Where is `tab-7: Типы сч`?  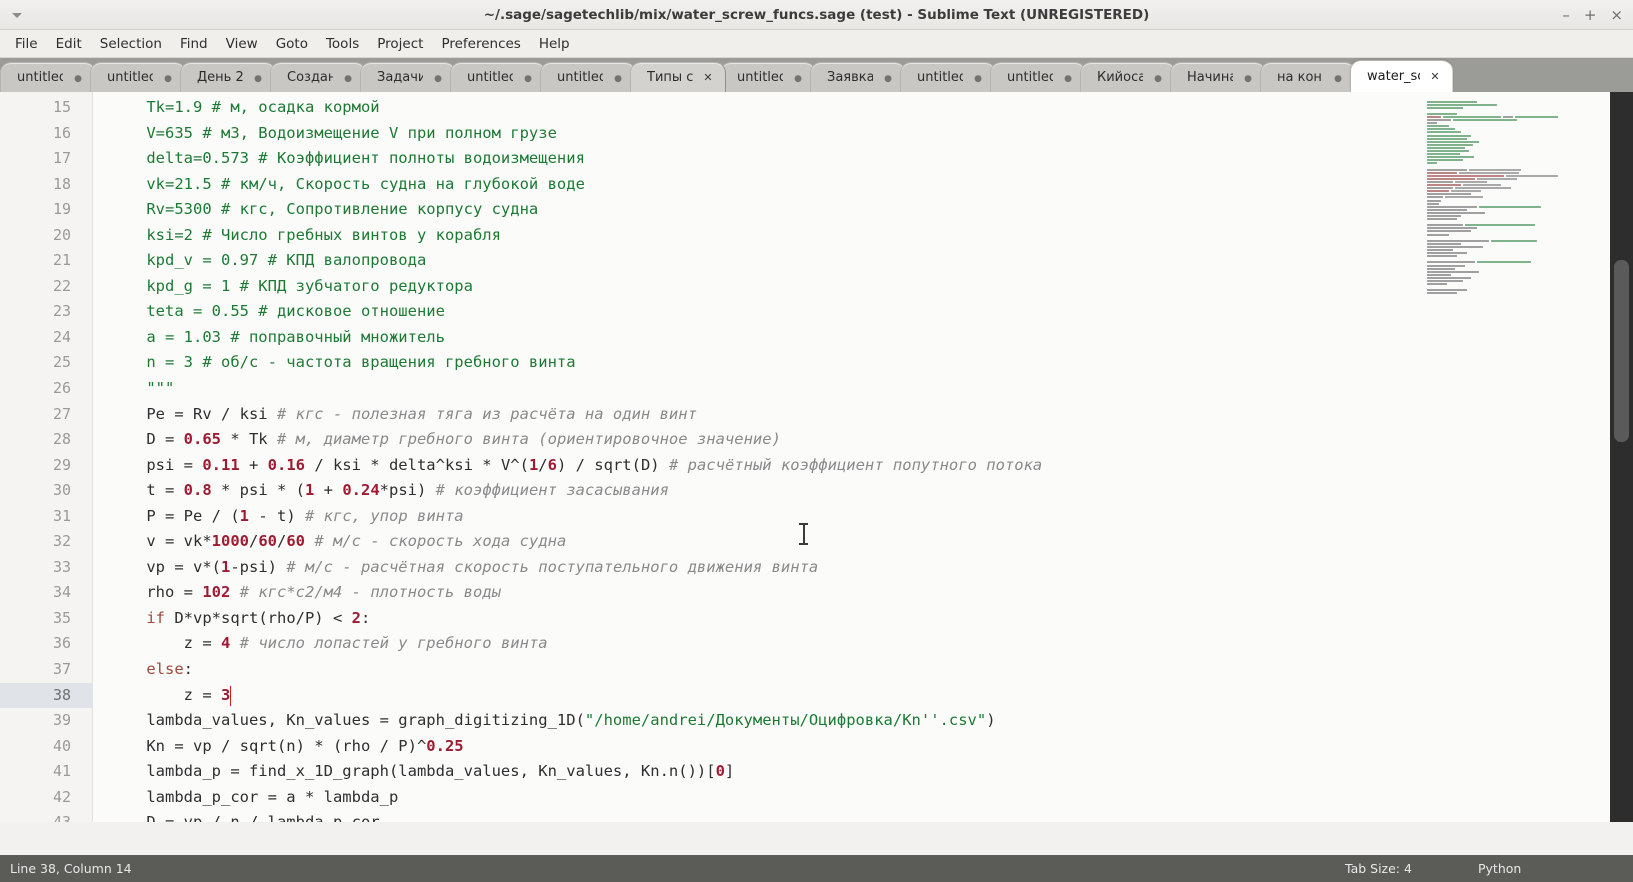
tab-7: Типы сч is located at coordinates (678, 77).